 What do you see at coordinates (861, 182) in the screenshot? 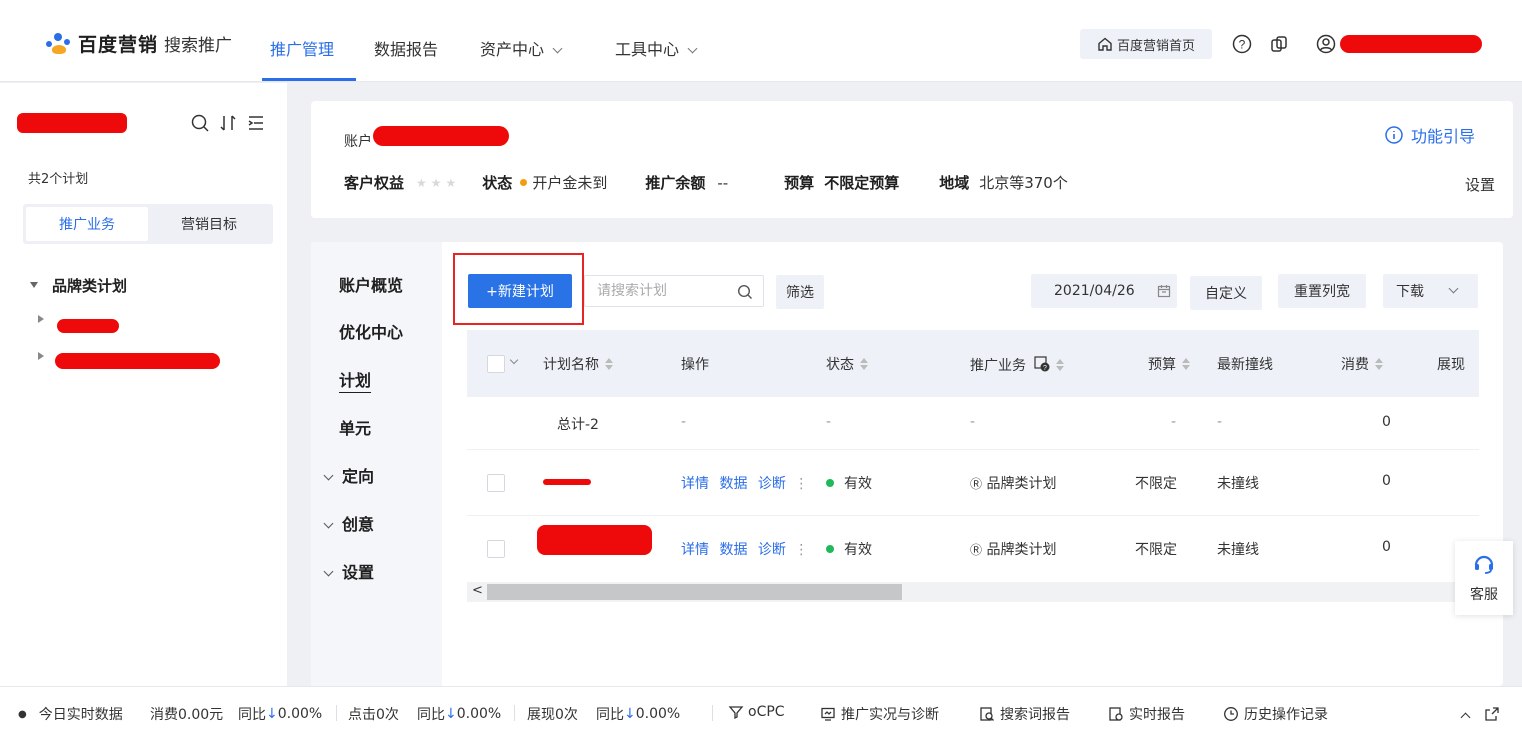
I see `budget-value: 不限定预算` at bounding box center [861, 182].